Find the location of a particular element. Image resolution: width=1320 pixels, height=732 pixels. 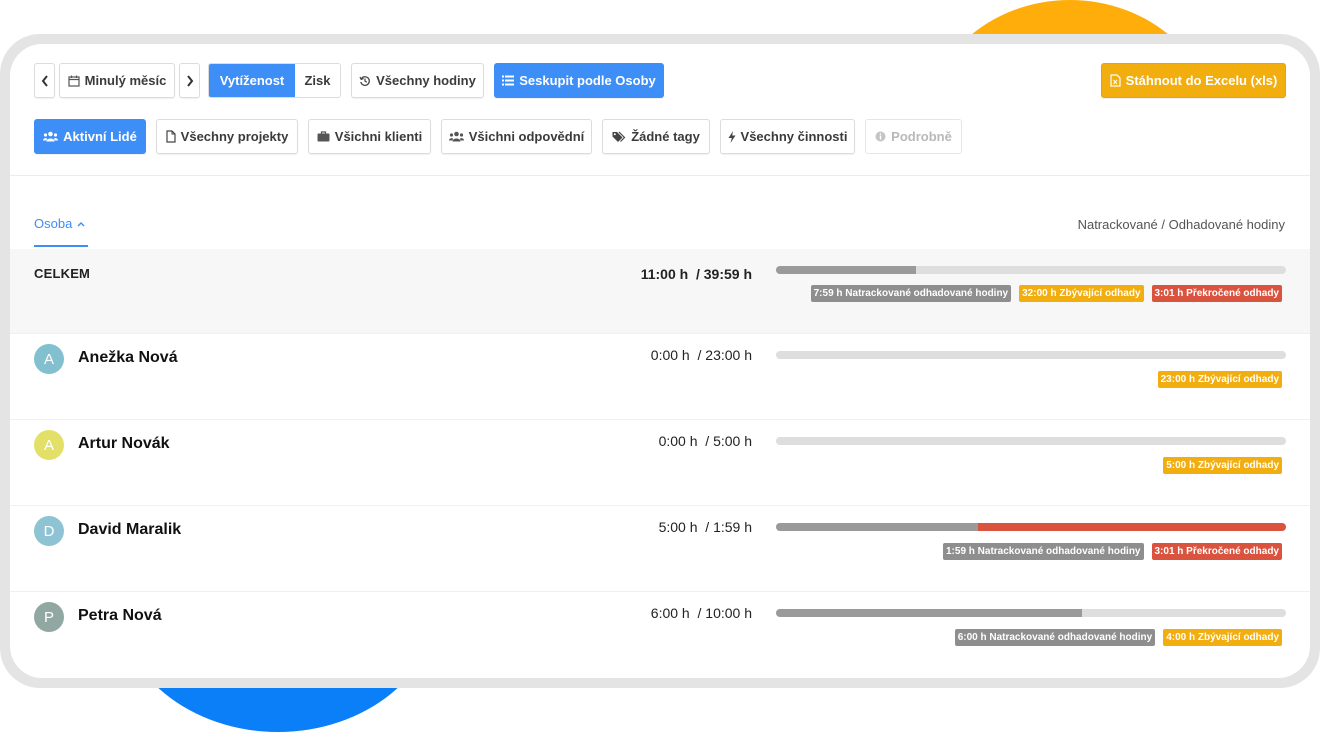

export-excel-button: Stáhnout do Excelu (xls) is located at coordinates (1193, 80).